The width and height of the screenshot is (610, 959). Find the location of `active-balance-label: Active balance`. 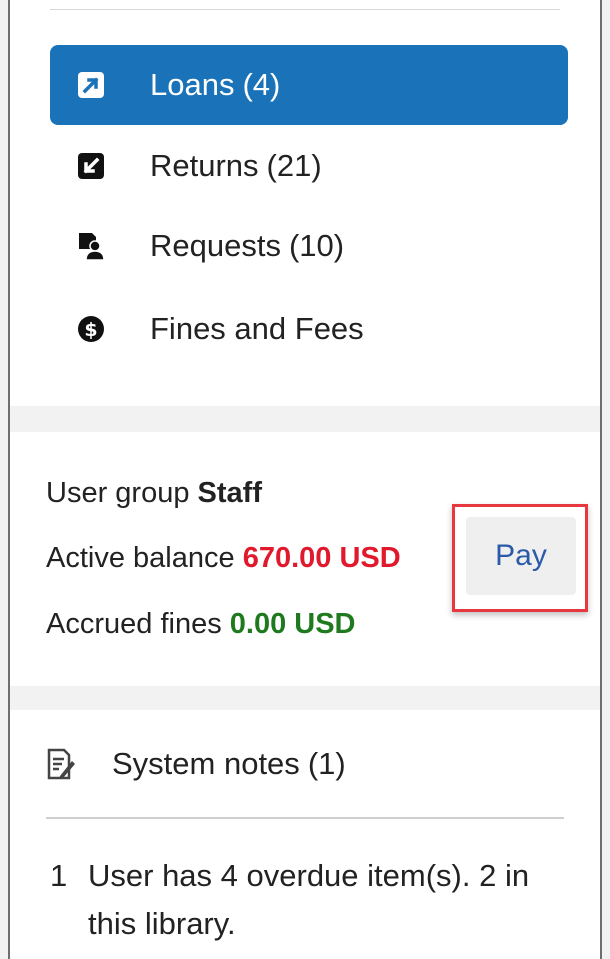

active-balance-label: Active balance is located at coordinates (140, 558).